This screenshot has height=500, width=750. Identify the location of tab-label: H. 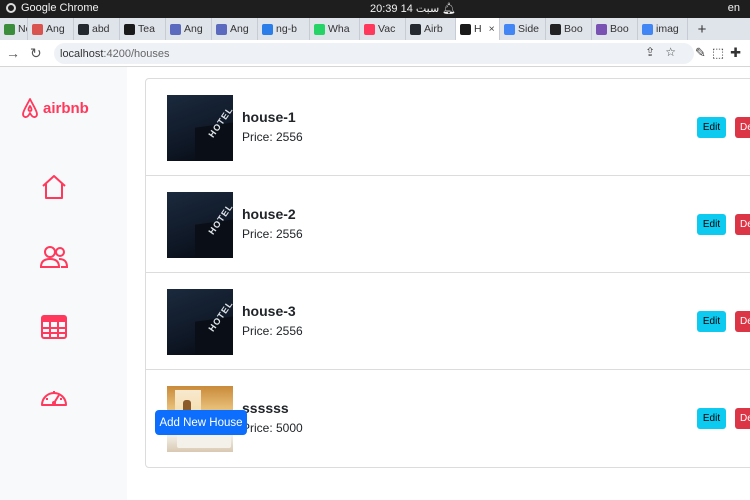
(478, 29).